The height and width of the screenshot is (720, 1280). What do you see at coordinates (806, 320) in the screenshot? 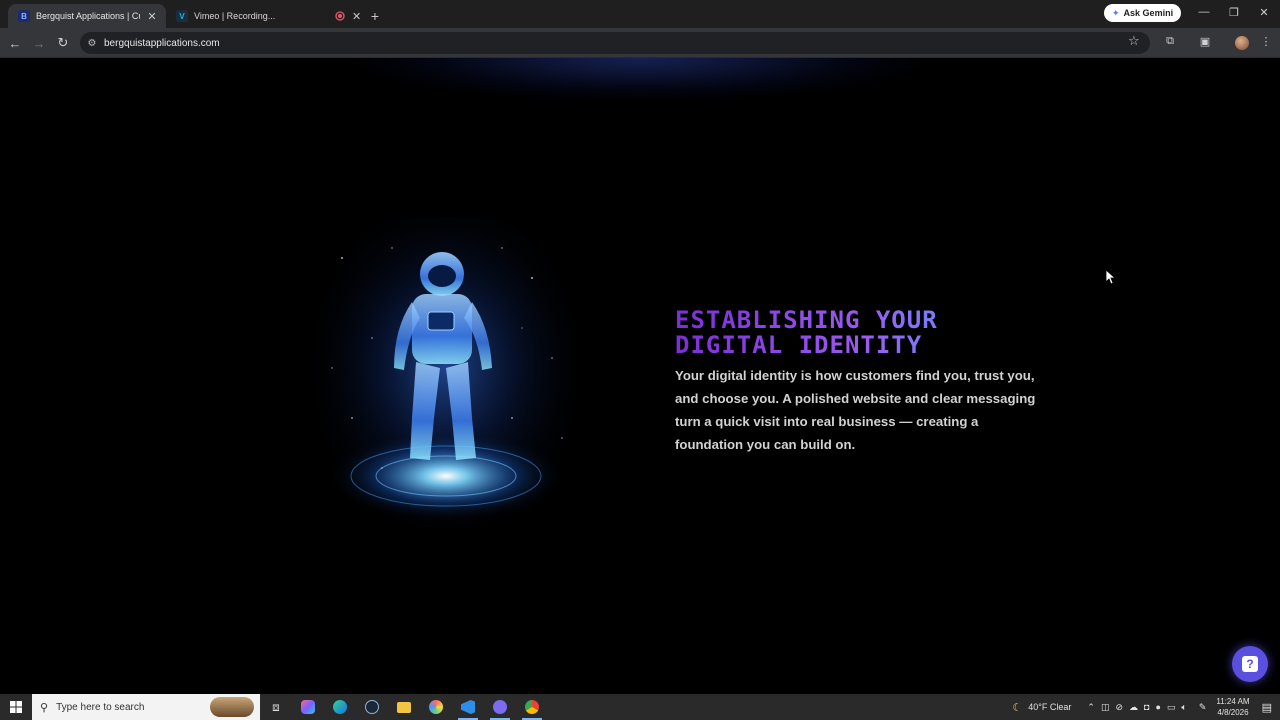
I see `heading-line-1: Establishing your` at bounding box center [806, 320].